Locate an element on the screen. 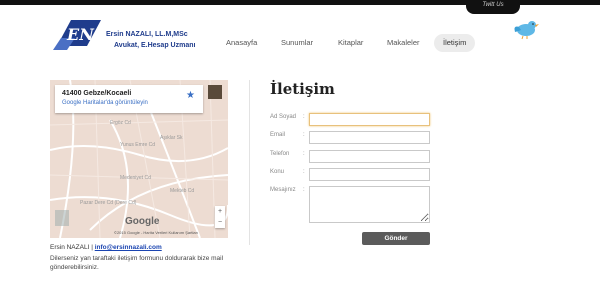 Image resolution: width=600 pixels, height=288 pixels. field-label-name: Ad Soyad is located at coordinates (283, 117).